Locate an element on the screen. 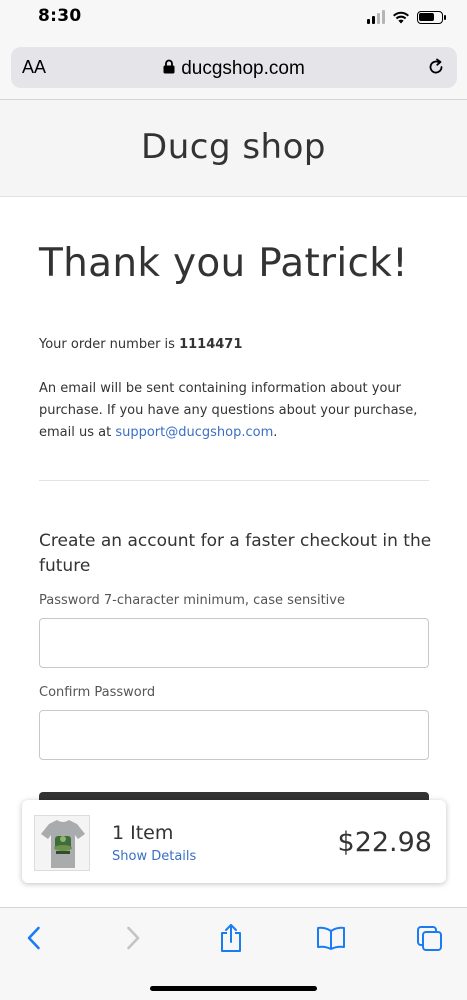 The width and height of the screenshot is (467, 1000). home-indicator is located at coordinates (233, 988).